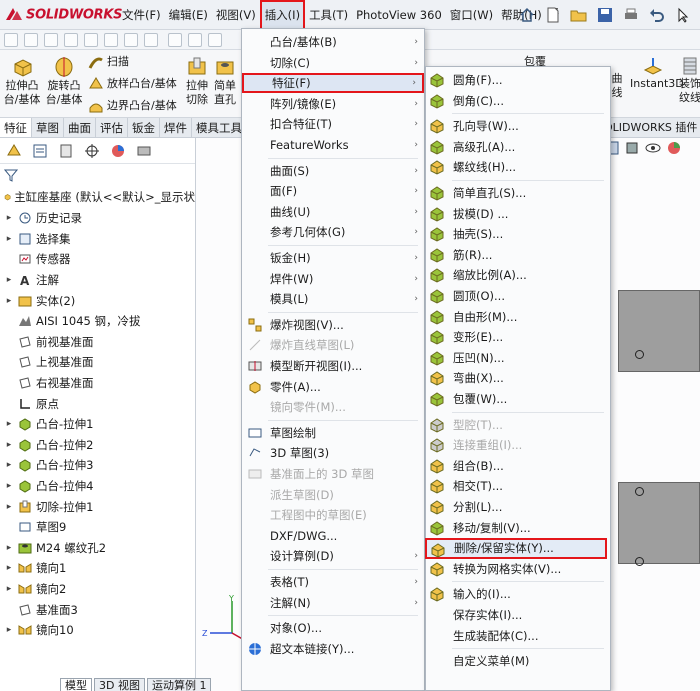  What do you see at coordinates (97, 486) in the screenshot?
I see `tree-item: ▸ 凸台-拉伸4` at bounding box center [97, 486].